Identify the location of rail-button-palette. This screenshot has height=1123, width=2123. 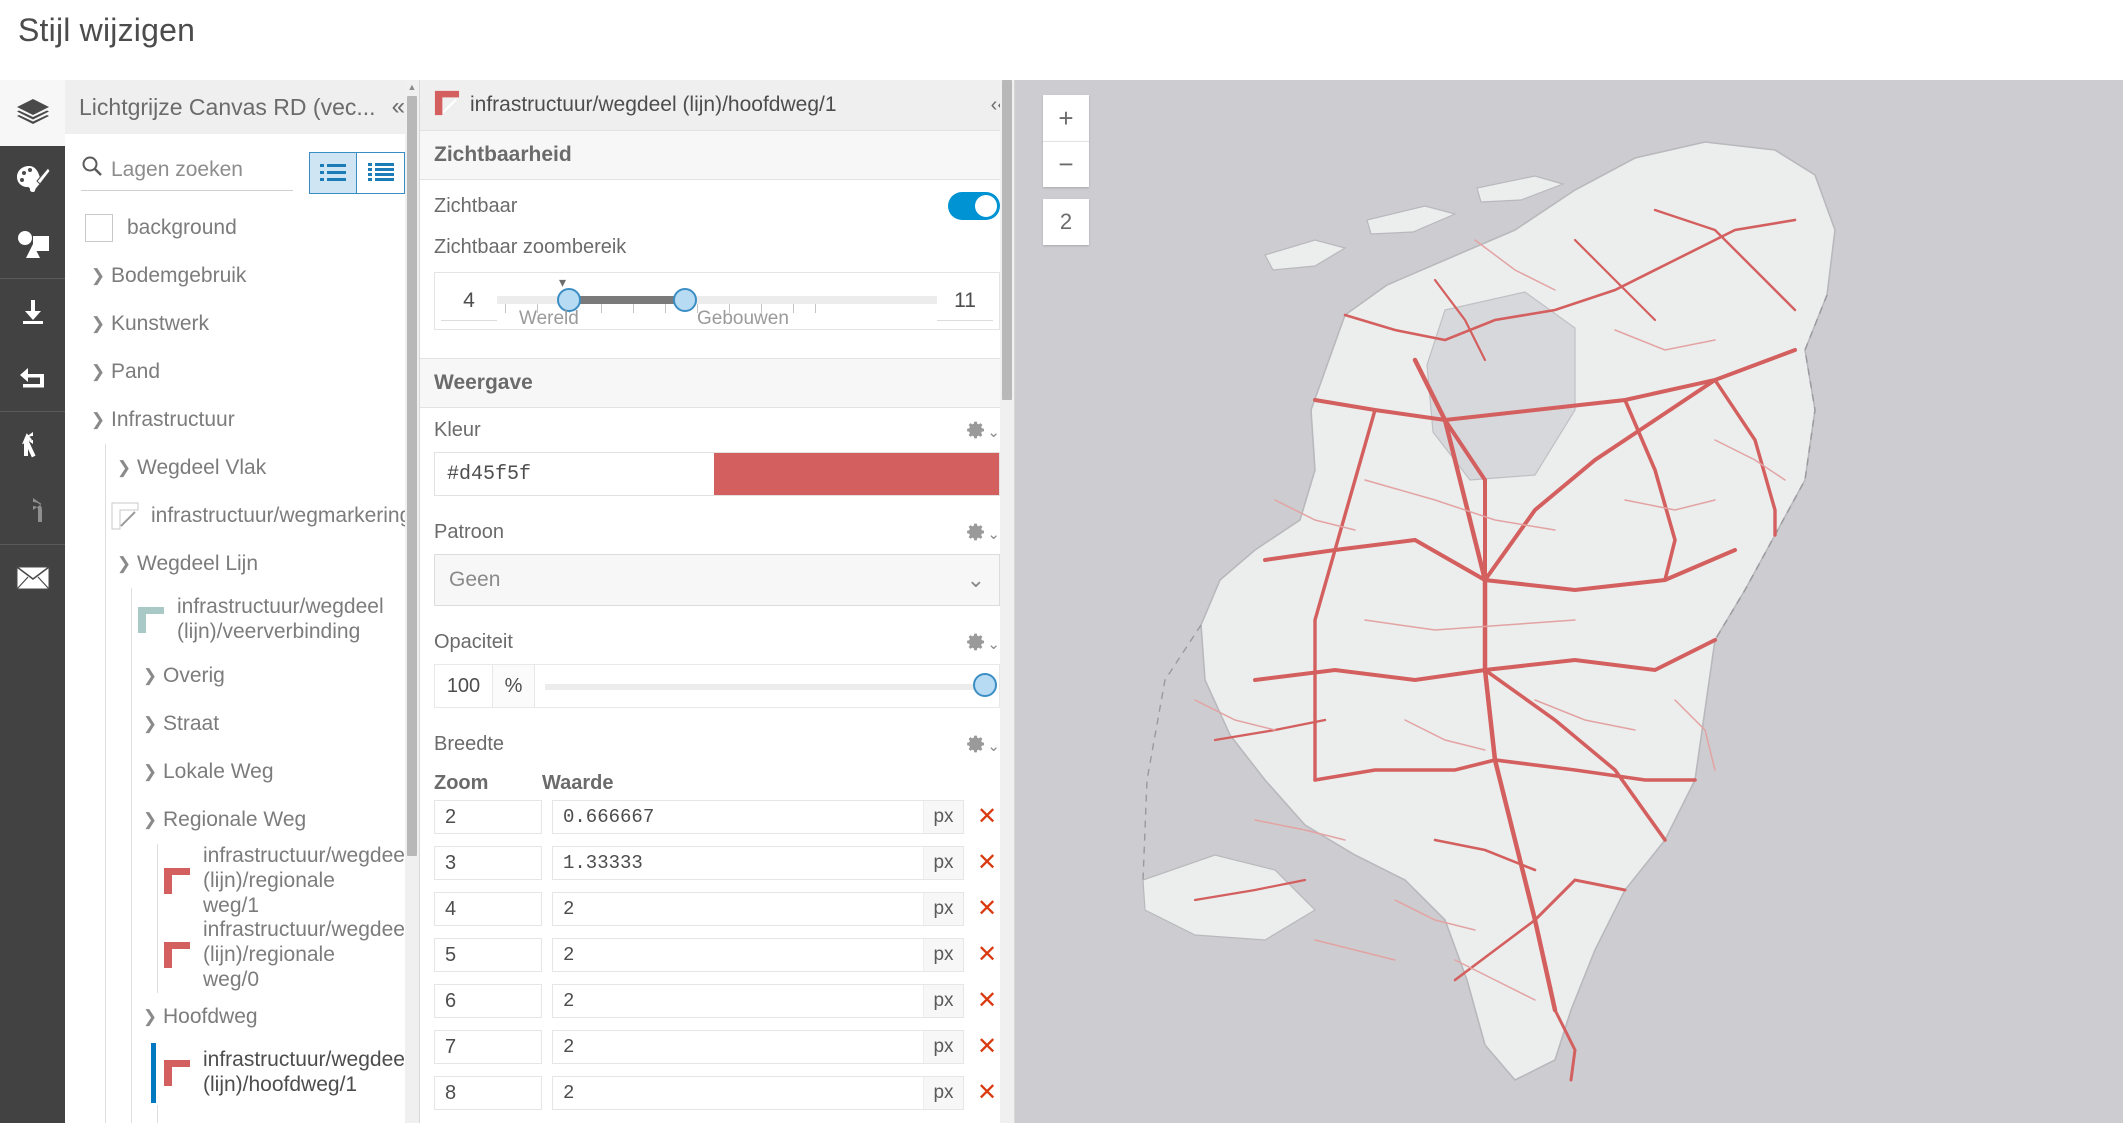
(32, 179).